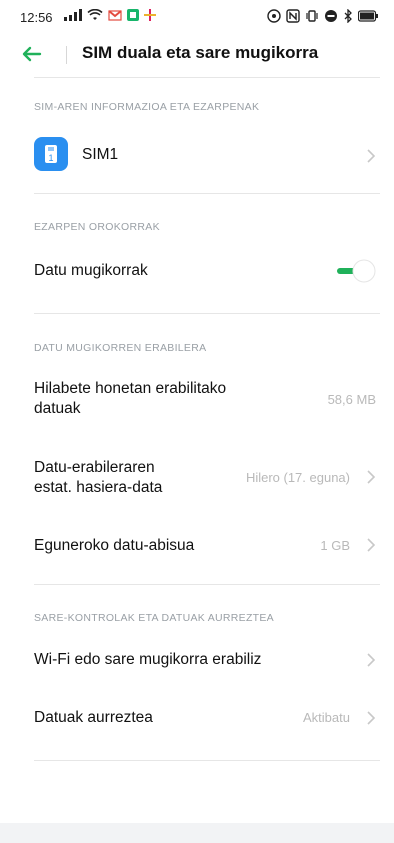 Image resolution: width=394 pixels, height=843 pixels. What do you see at coordinates (130, 388) in the screenshot?
I see `monthly-usage-label-line1: Hilabete honetan erabilitako` at bounding box center [130, 388].